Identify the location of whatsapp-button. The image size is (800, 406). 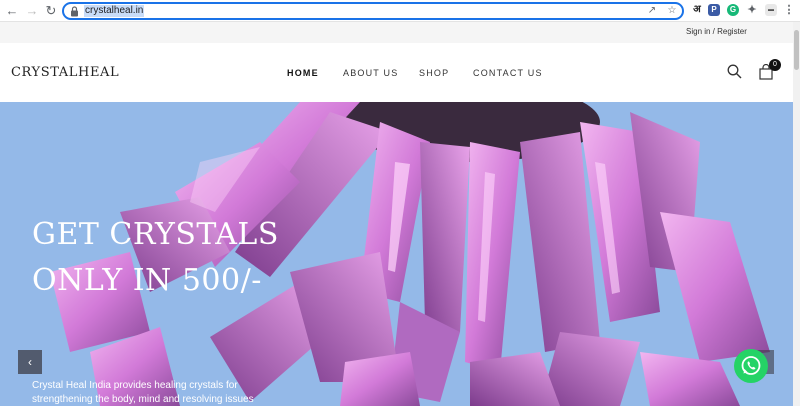
(751, 366).